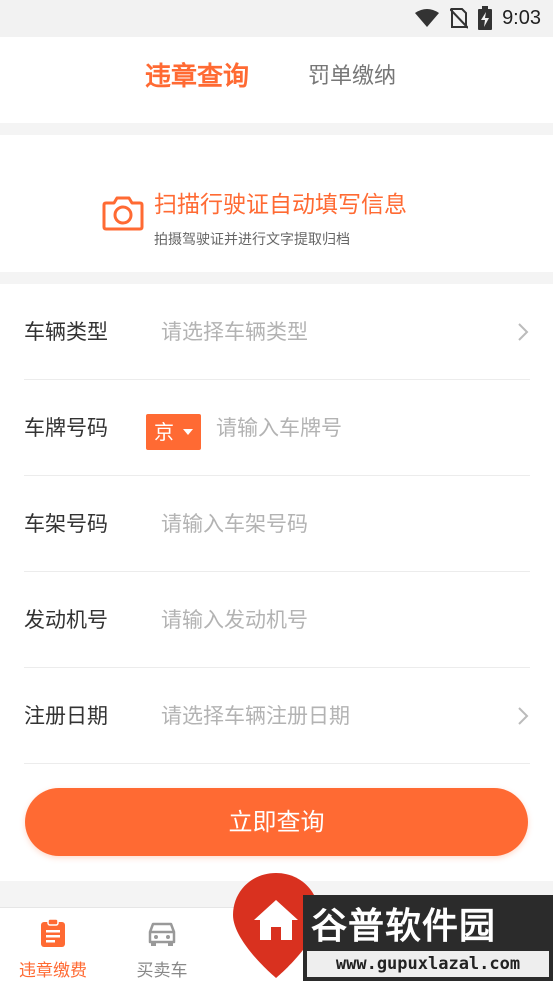 This screenshot has width=553, height=983. I want to click on scan-title: 扫描行驶证自动填写信息, so click(280, 205).